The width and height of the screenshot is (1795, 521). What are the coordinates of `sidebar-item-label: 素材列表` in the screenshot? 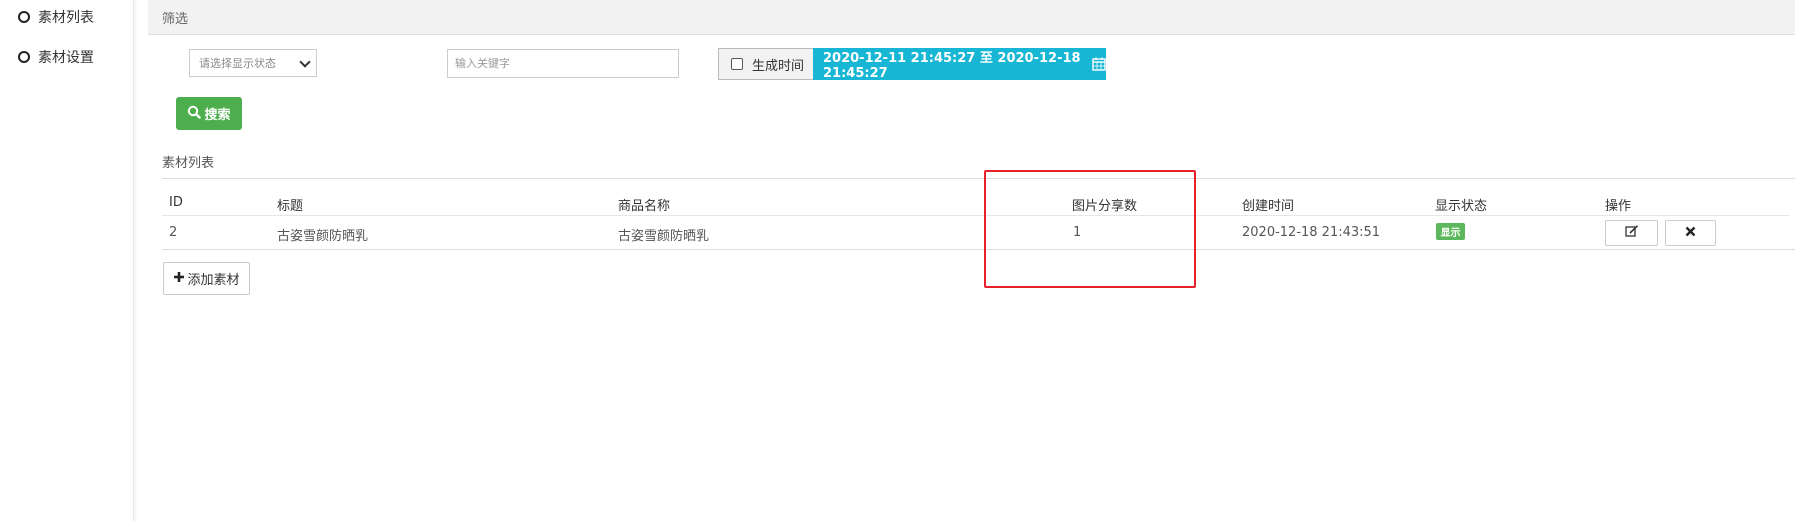 It's located at (66, 18).